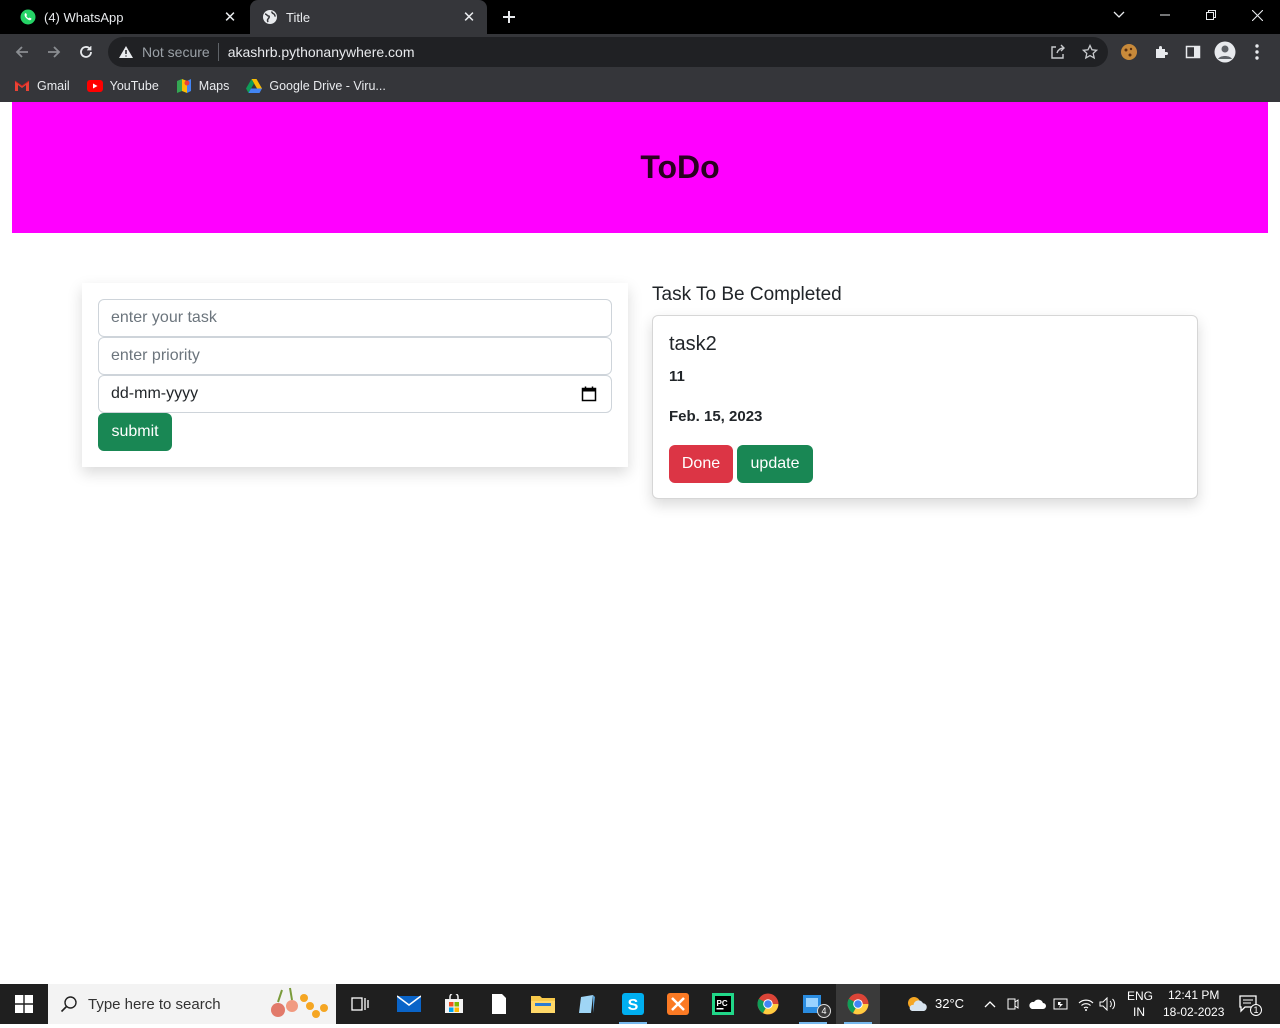 This screenshot has height=1028, width=1280. I want to click on security-label: Not secure, so click(176, 52).